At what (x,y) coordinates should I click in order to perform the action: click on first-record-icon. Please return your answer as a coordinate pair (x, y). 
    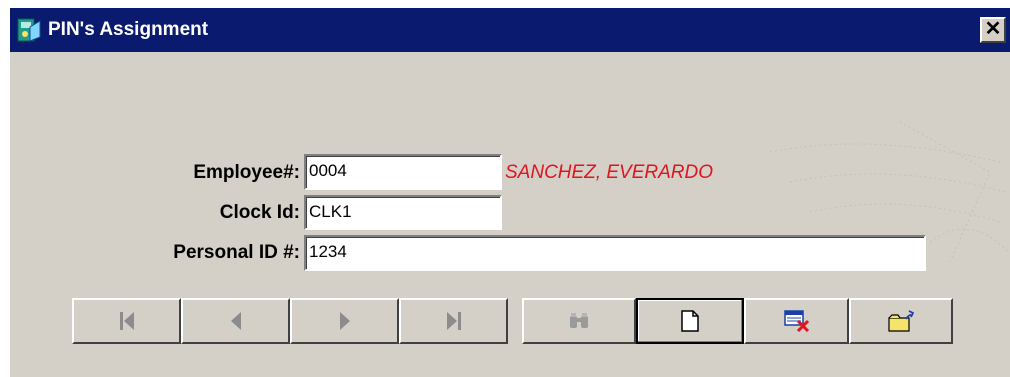
    Looking at the image, I should click on (126, 321).